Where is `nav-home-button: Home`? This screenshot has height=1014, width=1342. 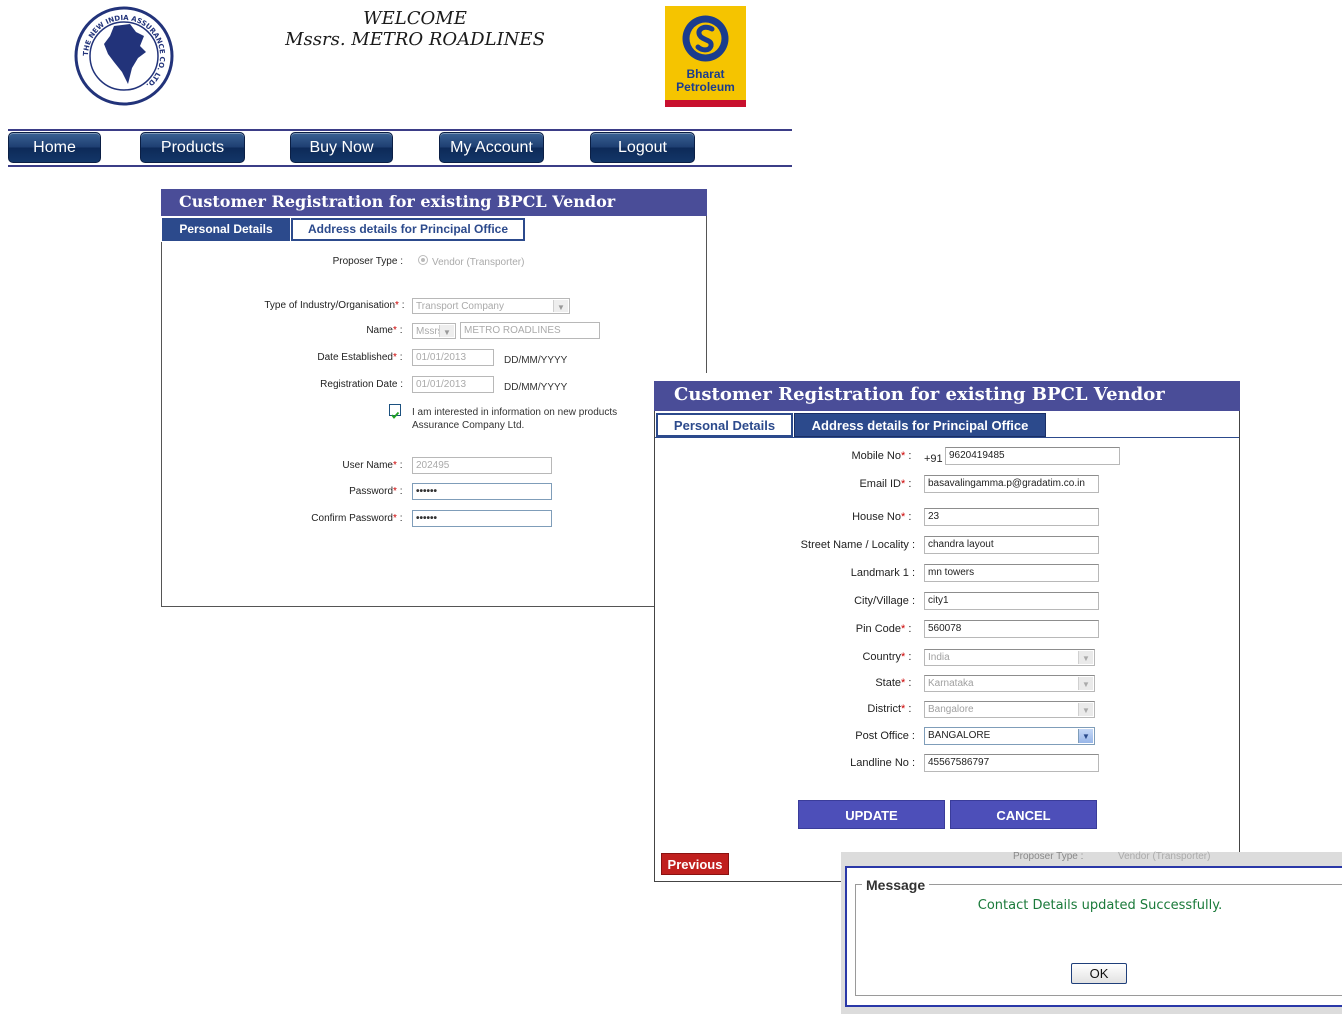 nav-home-button: Home is located at coordinates (54, 147).